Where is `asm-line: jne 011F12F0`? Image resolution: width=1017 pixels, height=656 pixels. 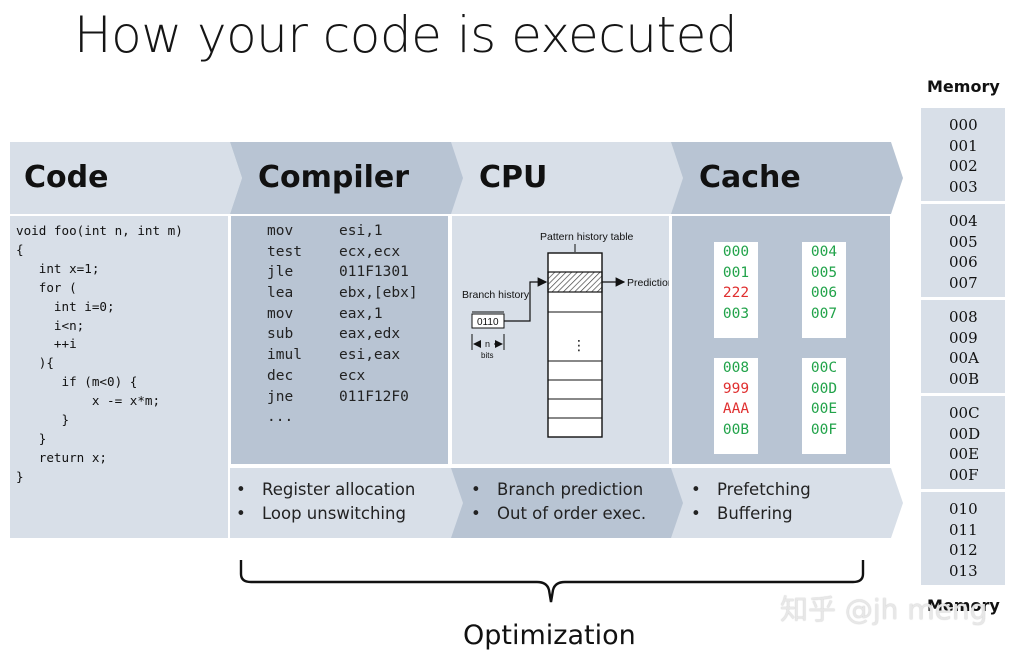 asm-line: jne 011F12F0 is located at coordinates (342, 399).